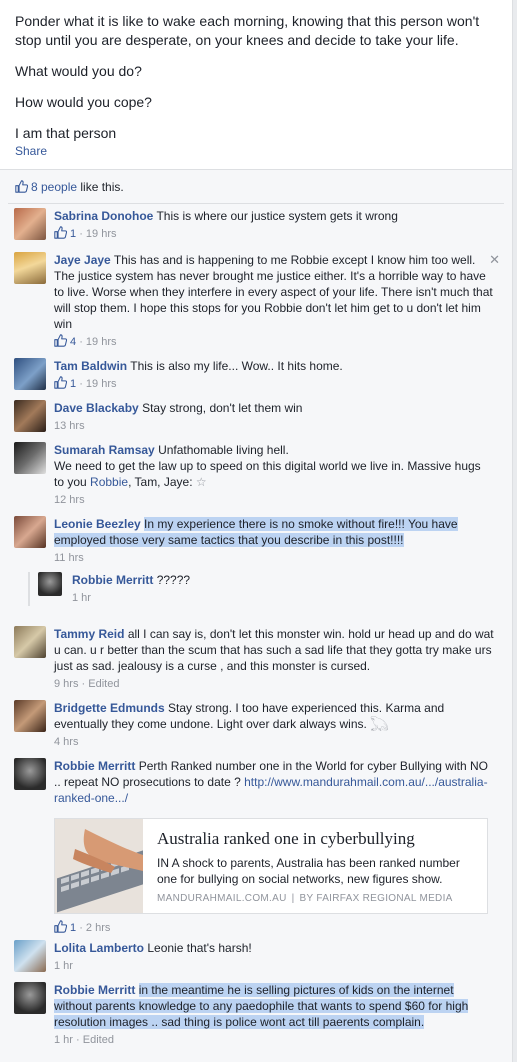  I want to click on share-label: Share, so click(31, 151).